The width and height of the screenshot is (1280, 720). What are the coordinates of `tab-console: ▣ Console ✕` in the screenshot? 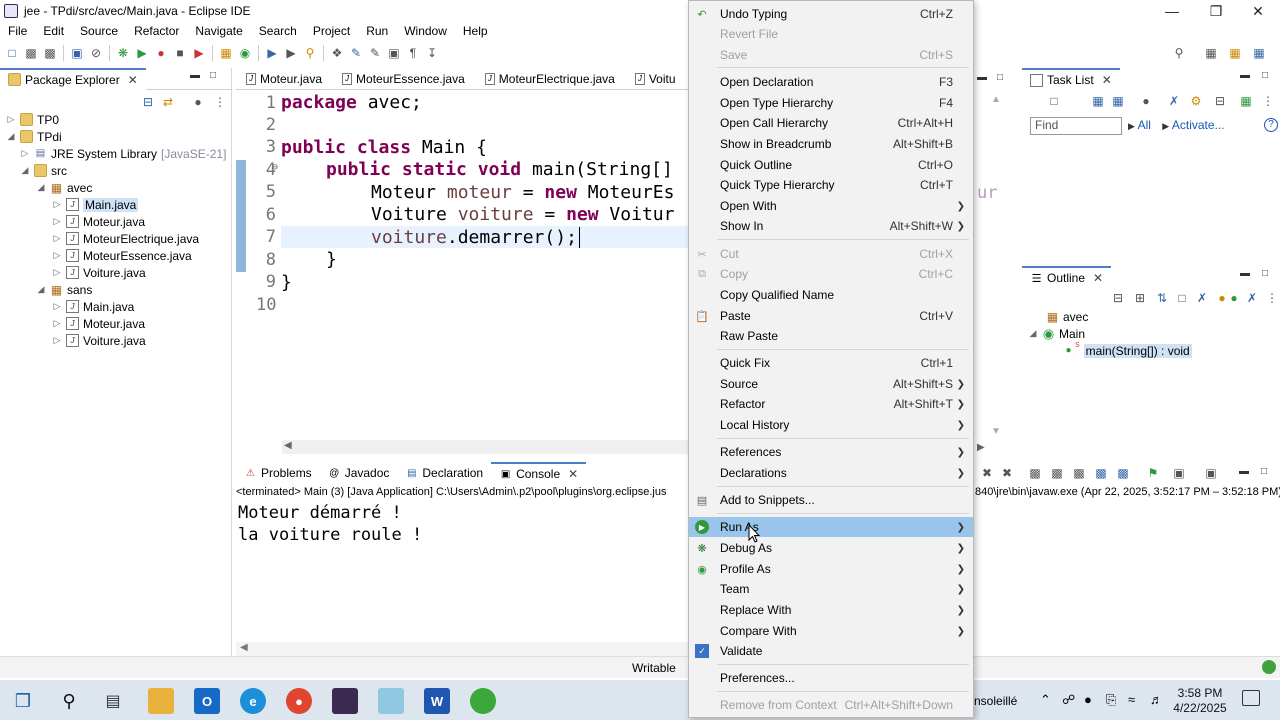 It's located at (539, 473).